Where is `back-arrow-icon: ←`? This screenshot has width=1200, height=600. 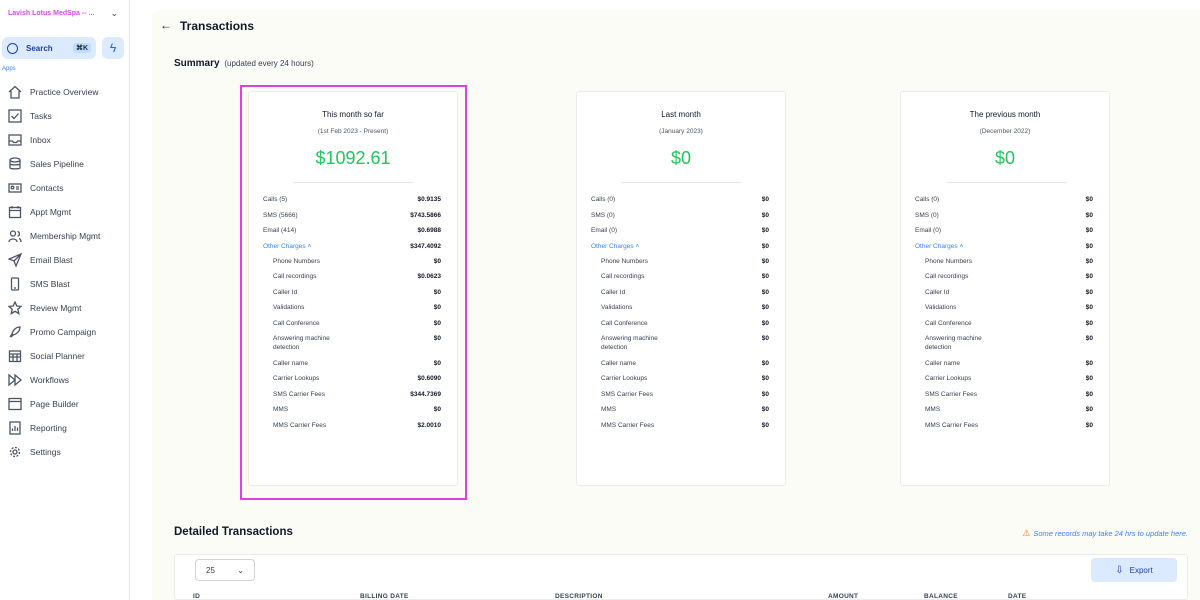
back-arrow-icon: ← is located at coordinates (166, 25).